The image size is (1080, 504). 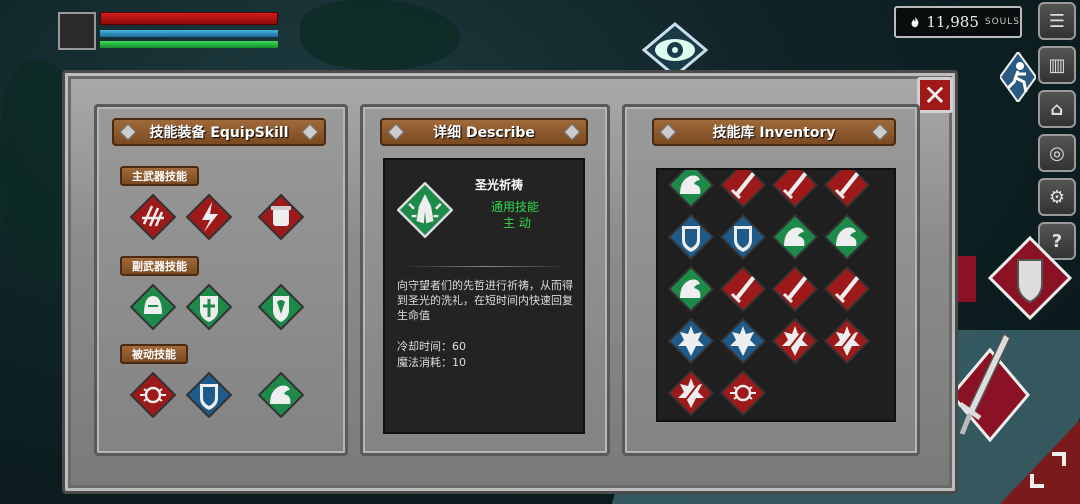 I want to click on inventory-panel-header: 技能库 Inventory, so click(x=774, y=132).